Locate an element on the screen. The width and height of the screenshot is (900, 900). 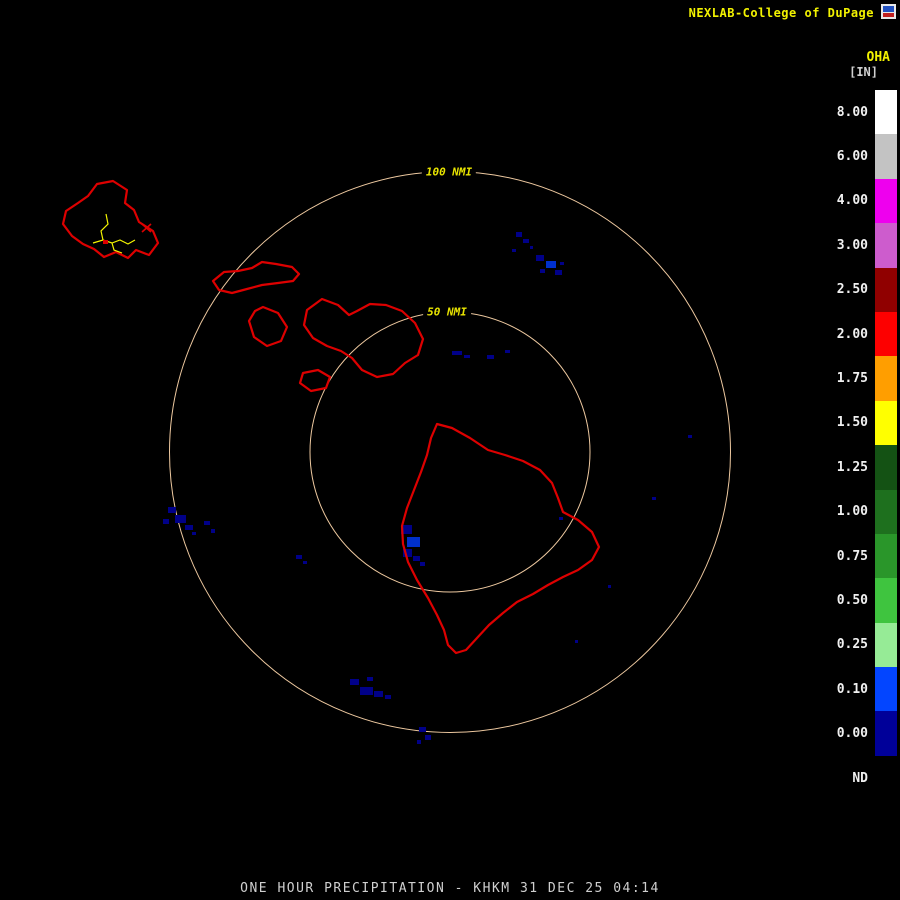
legend-row: 3.00 is located at coordinates (866, 245).